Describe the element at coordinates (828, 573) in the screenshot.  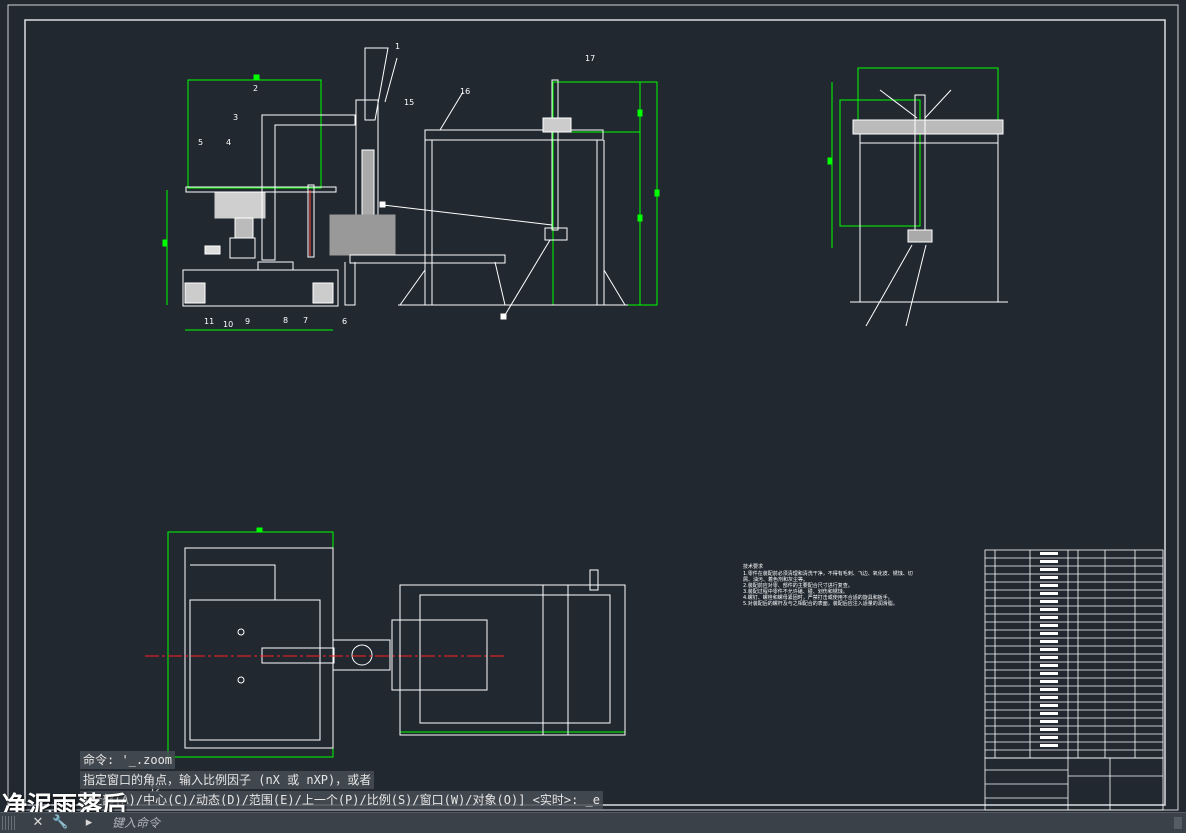
I see `svg-text:1.零件在装配前必须清理和清洗干净，不得有毛刺、飞边、氧化皮: 1.零件在装配前必须清理和清洗干净，不得有毛刺、飞边、氧化皮、锈蚀、切` at that location.